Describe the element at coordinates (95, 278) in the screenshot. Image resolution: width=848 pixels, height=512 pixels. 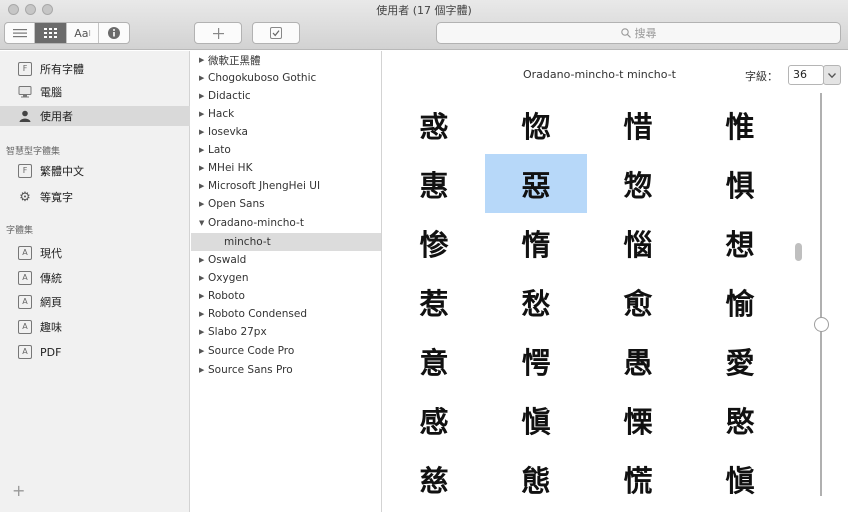
I see `sidebar-item-traditional: A 傳統` at that location.